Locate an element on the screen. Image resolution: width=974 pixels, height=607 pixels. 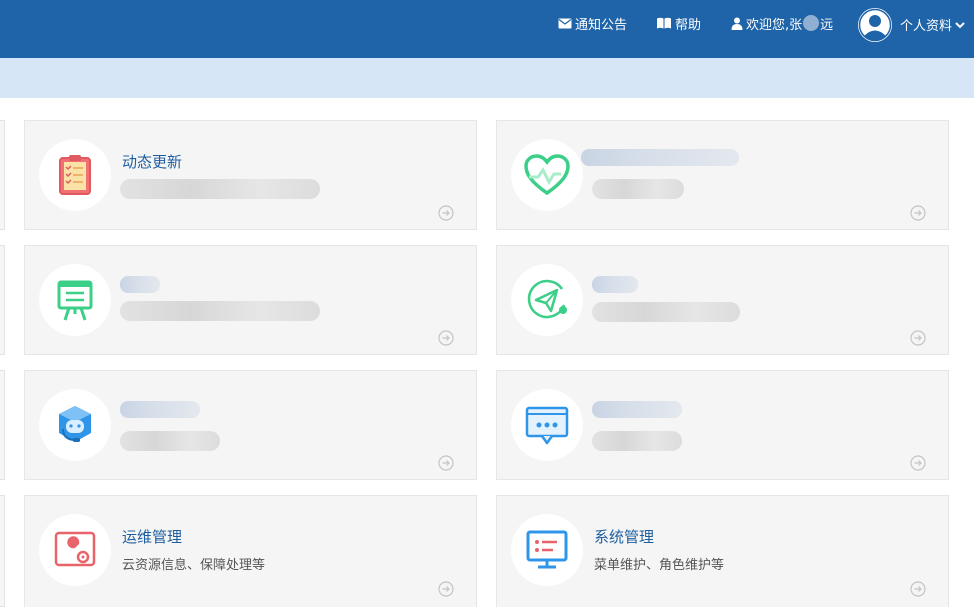
heart-pulse-icon is located at coordinates (547, 175).